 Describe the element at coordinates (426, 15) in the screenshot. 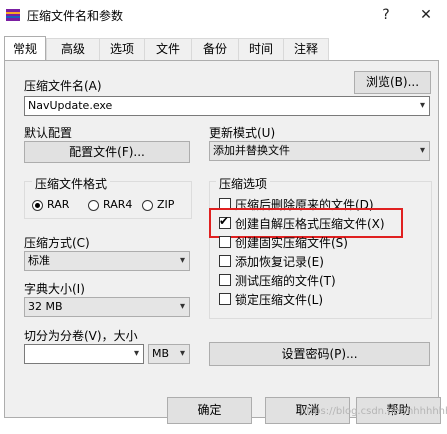

I see `close-icon: ✕` at that location.